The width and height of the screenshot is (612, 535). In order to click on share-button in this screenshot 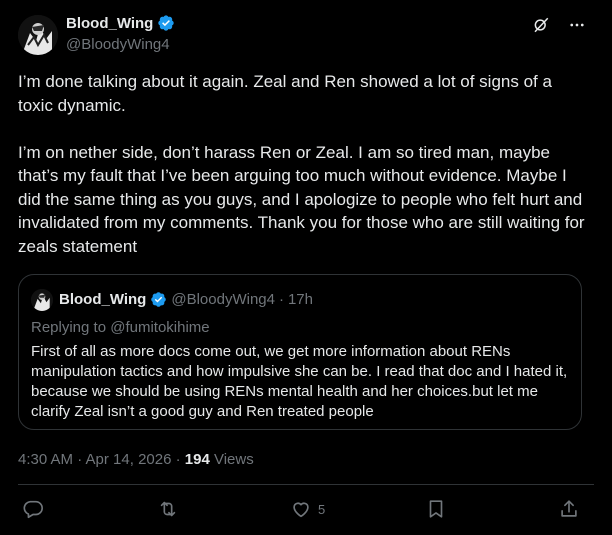, I will do `click(569, 509)`.